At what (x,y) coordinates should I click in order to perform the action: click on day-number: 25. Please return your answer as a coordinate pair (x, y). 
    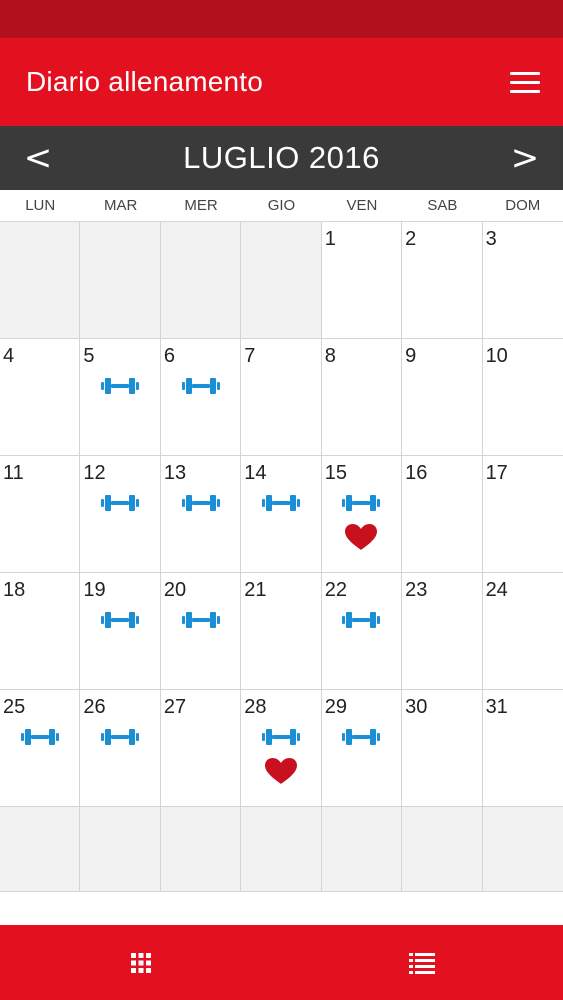
    Looking at the image, I should click on (14, 707).